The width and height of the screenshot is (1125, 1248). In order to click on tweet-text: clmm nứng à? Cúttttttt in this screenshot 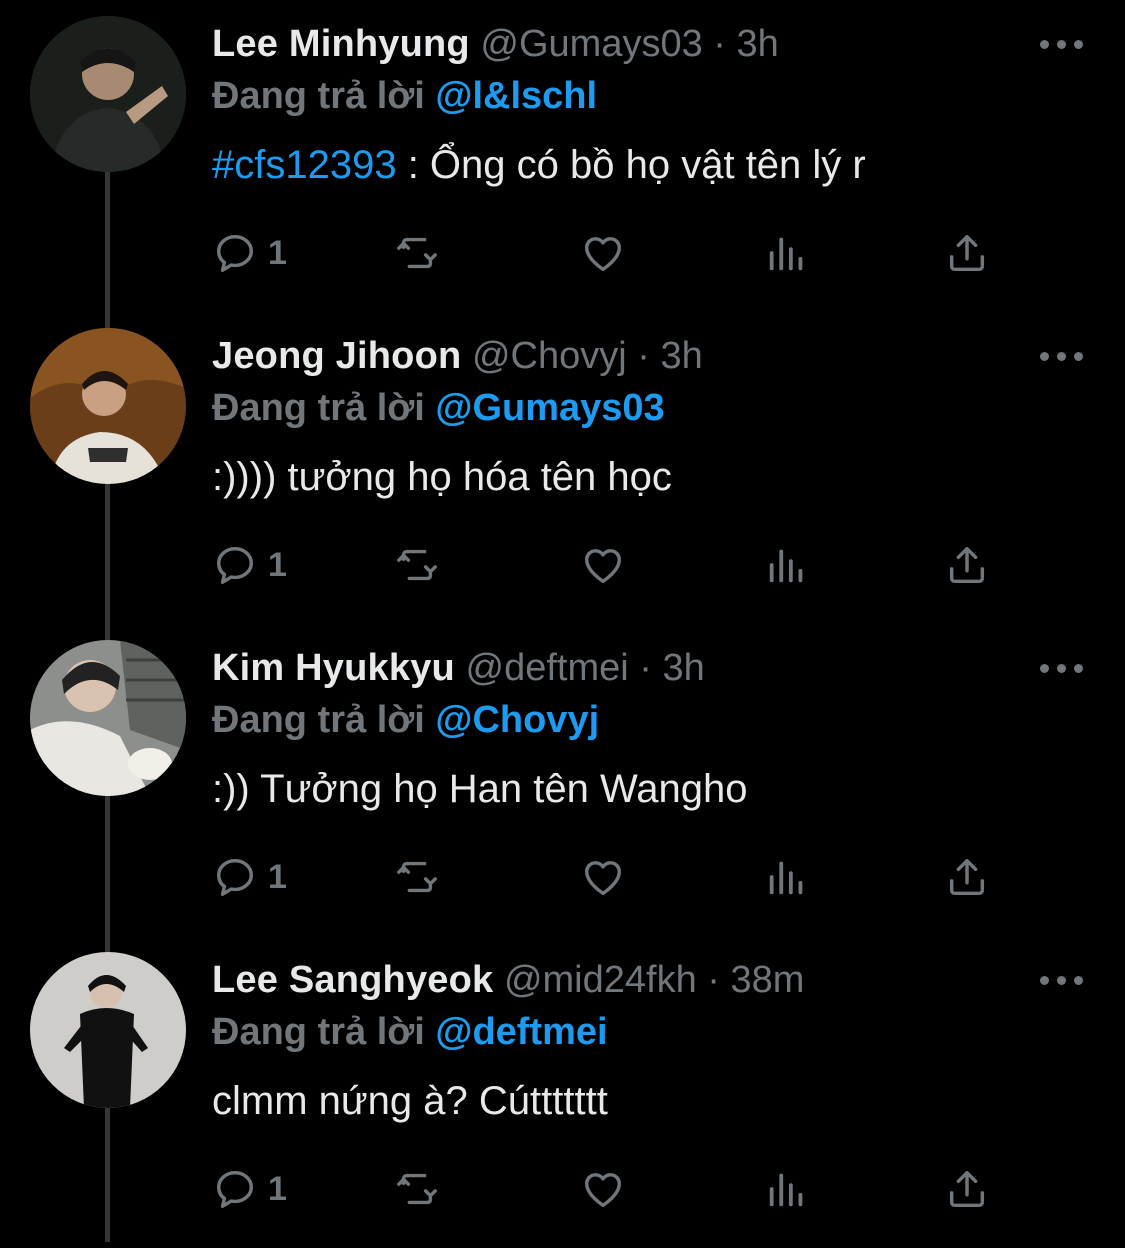, I will do `click(410, 1101)`.